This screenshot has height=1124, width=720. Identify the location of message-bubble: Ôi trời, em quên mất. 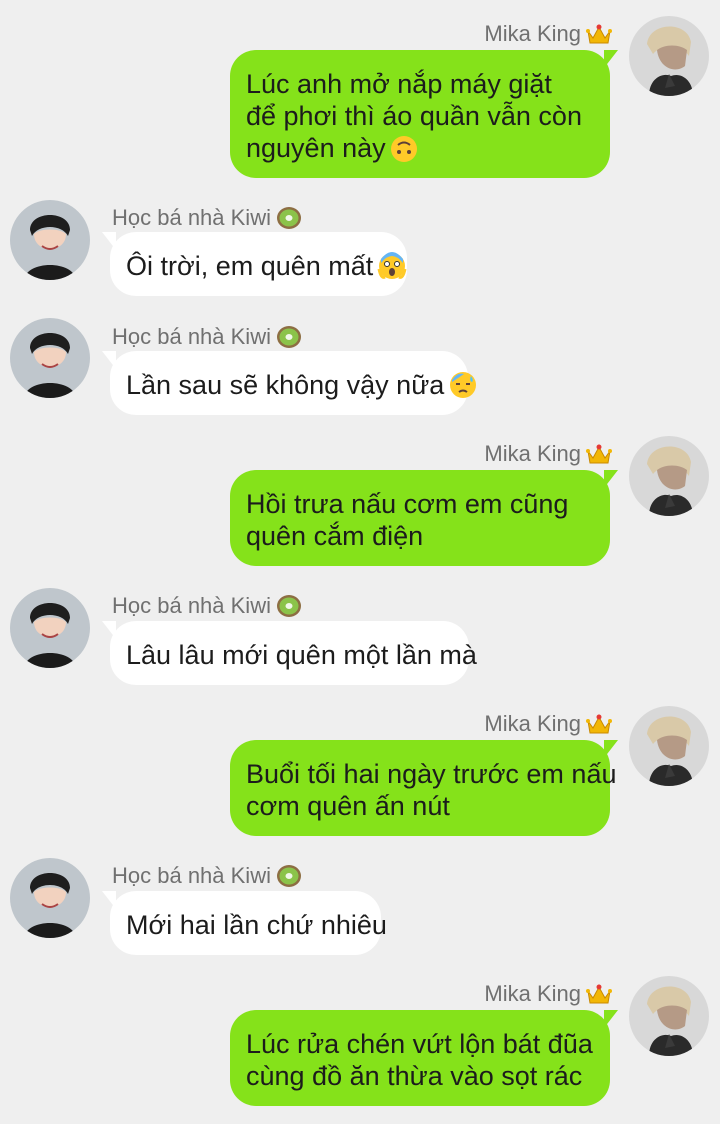
(254, 264).